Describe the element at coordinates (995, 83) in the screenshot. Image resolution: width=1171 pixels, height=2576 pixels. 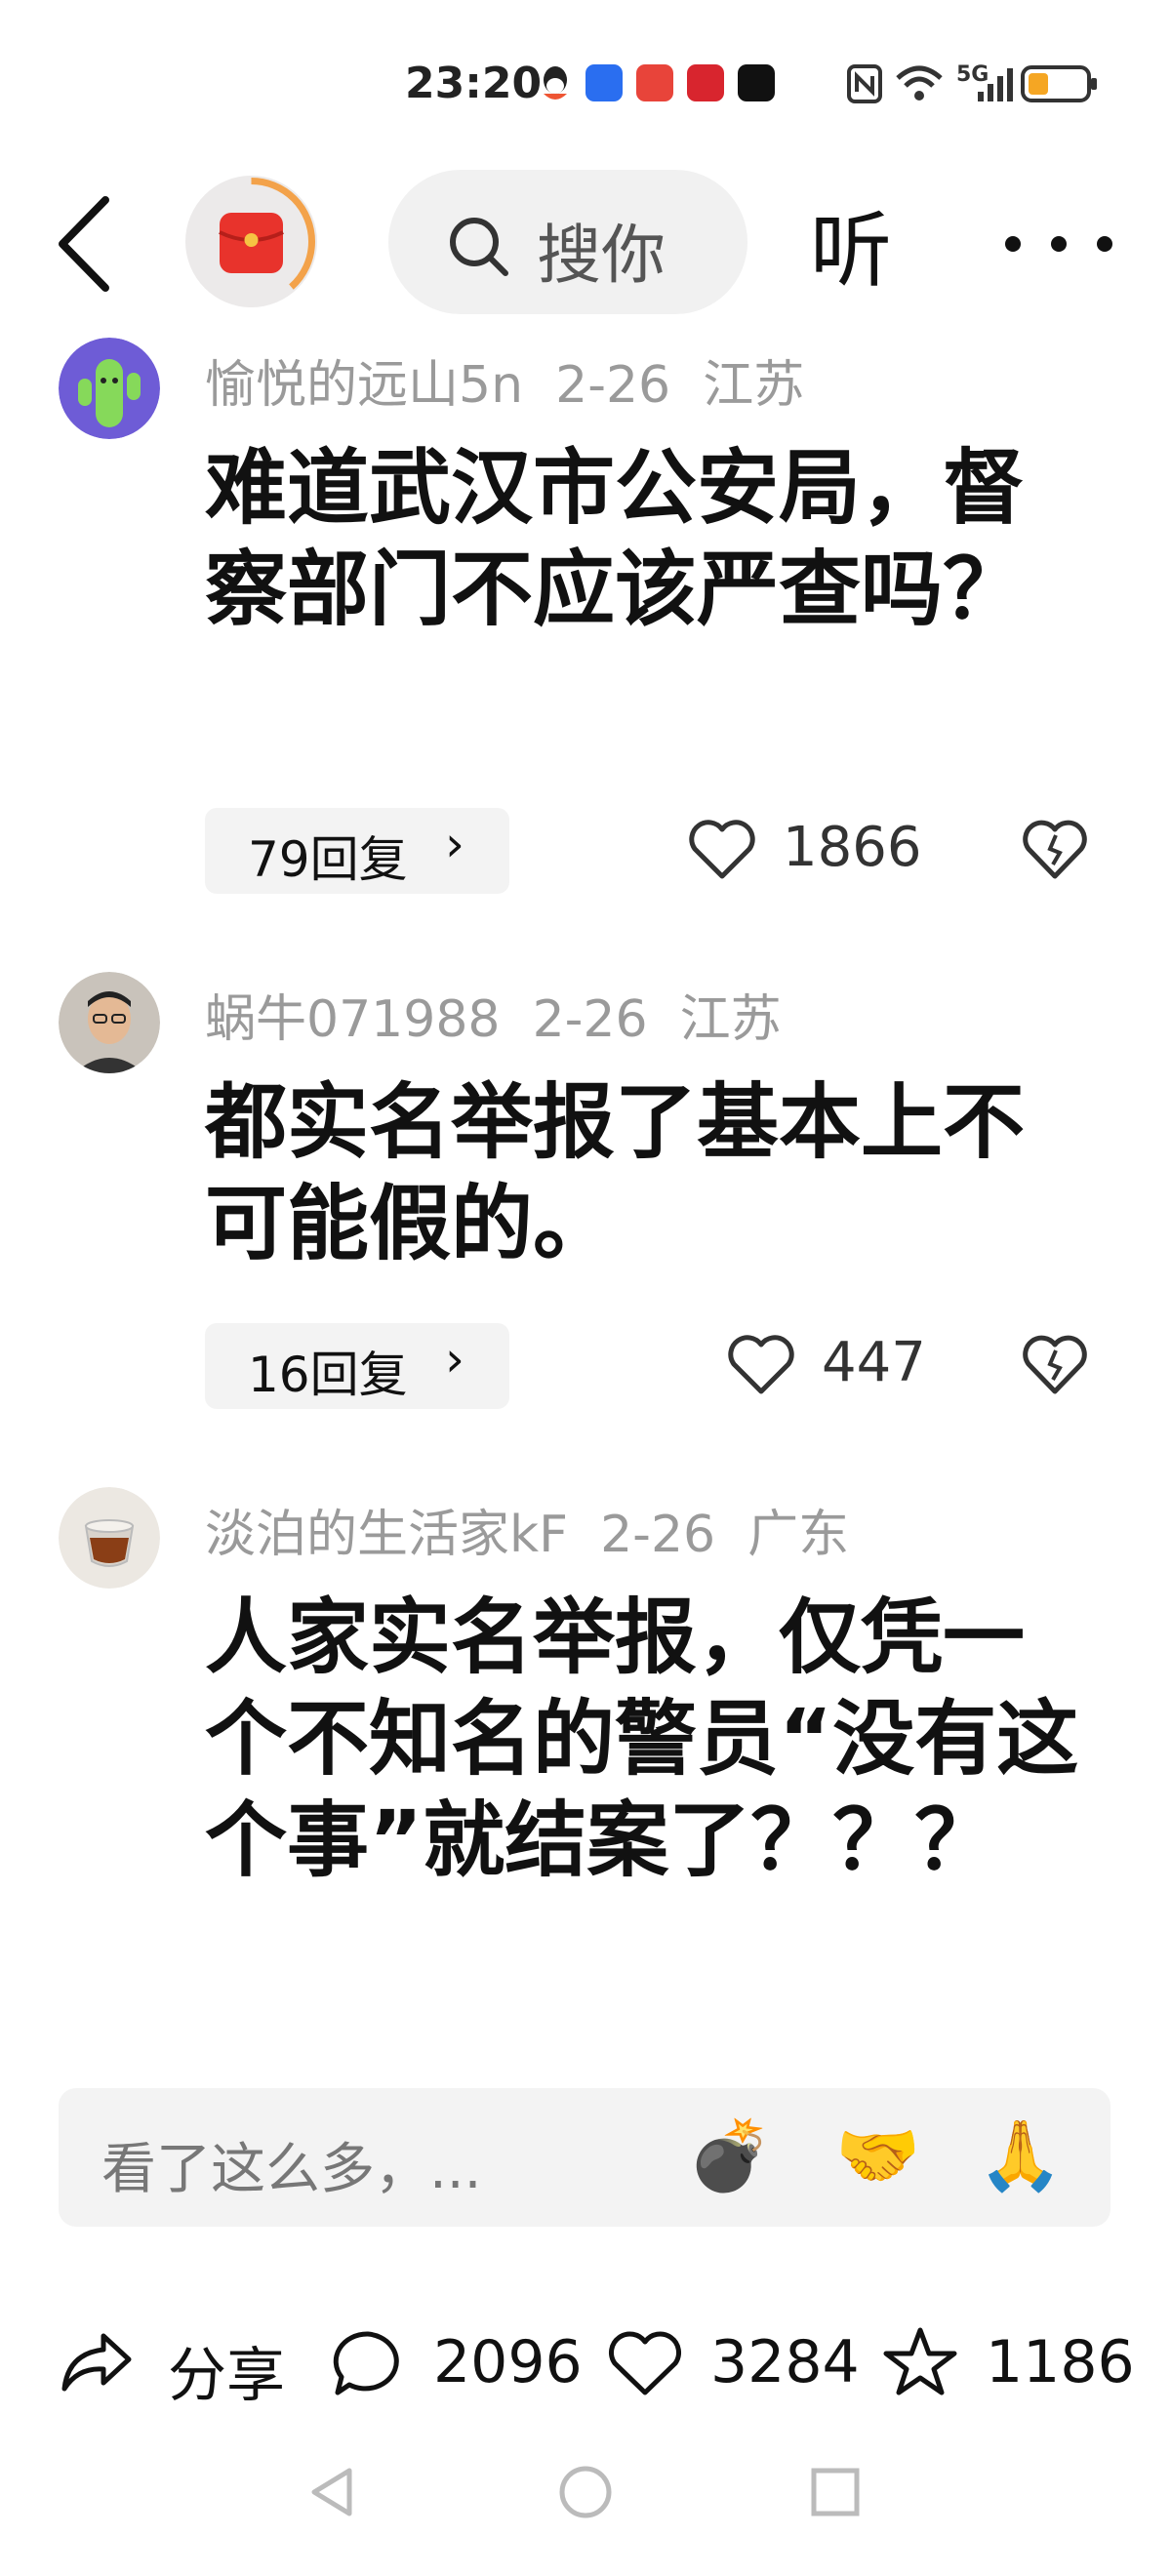
I see `cellular-signal-icon` at that location.